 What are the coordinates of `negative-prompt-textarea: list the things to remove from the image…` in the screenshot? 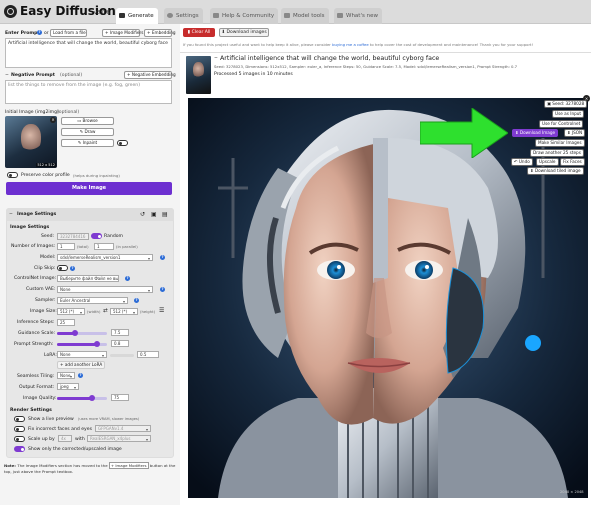 It's located at (88, 92).